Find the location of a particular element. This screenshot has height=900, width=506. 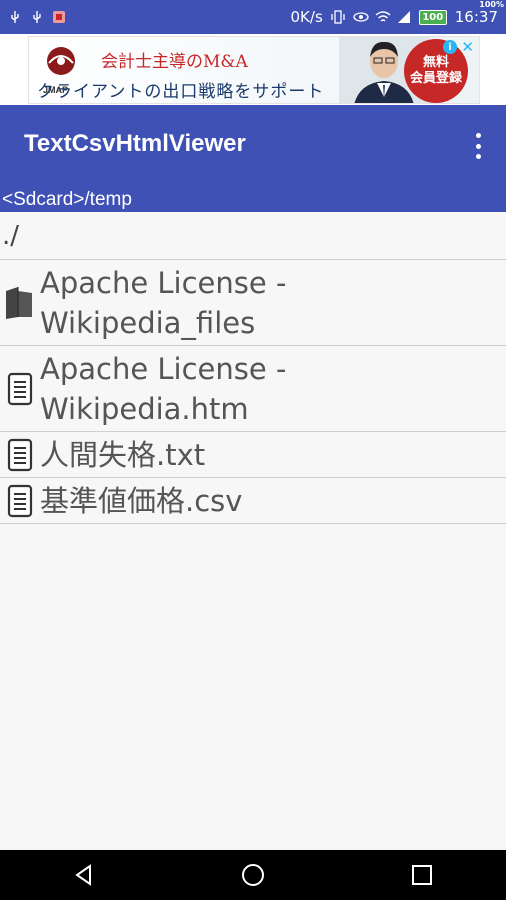

usb-icon is located at coordinates (15, 17).